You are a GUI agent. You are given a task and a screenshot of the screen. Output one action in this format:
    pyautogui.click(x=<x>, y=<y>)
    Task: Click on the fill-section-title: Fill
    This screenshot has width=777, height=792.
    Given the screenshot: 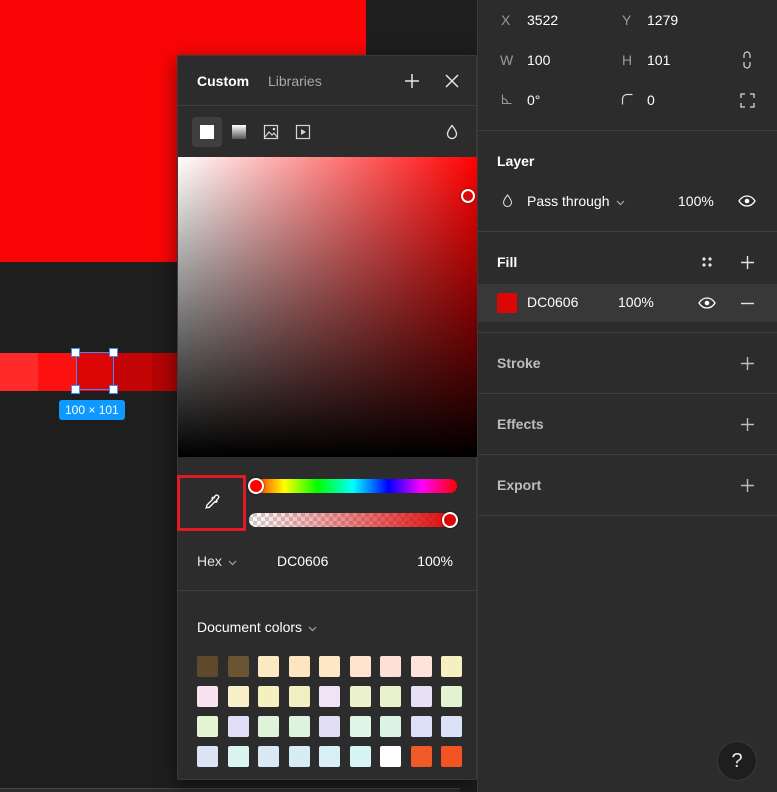 What is the action you would take?
    pyautogui.click(x=507, y=262)
    